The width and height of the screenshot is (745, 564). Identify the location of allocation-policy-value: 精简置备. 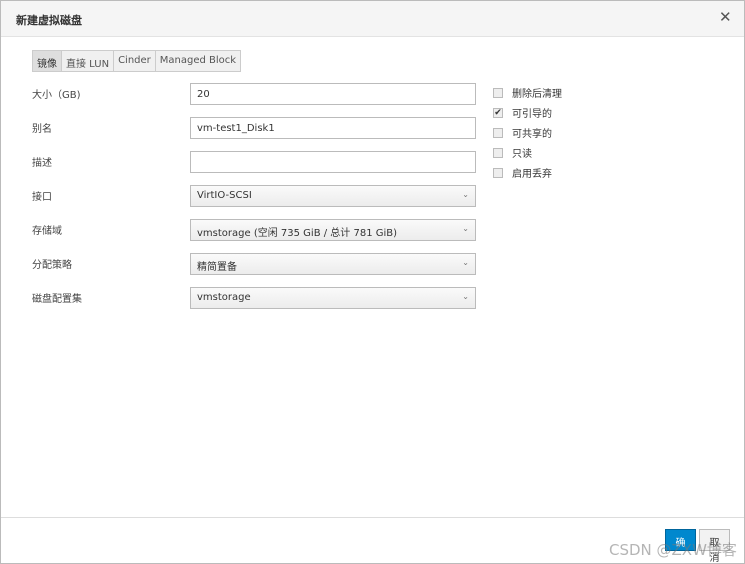
(217, 267).